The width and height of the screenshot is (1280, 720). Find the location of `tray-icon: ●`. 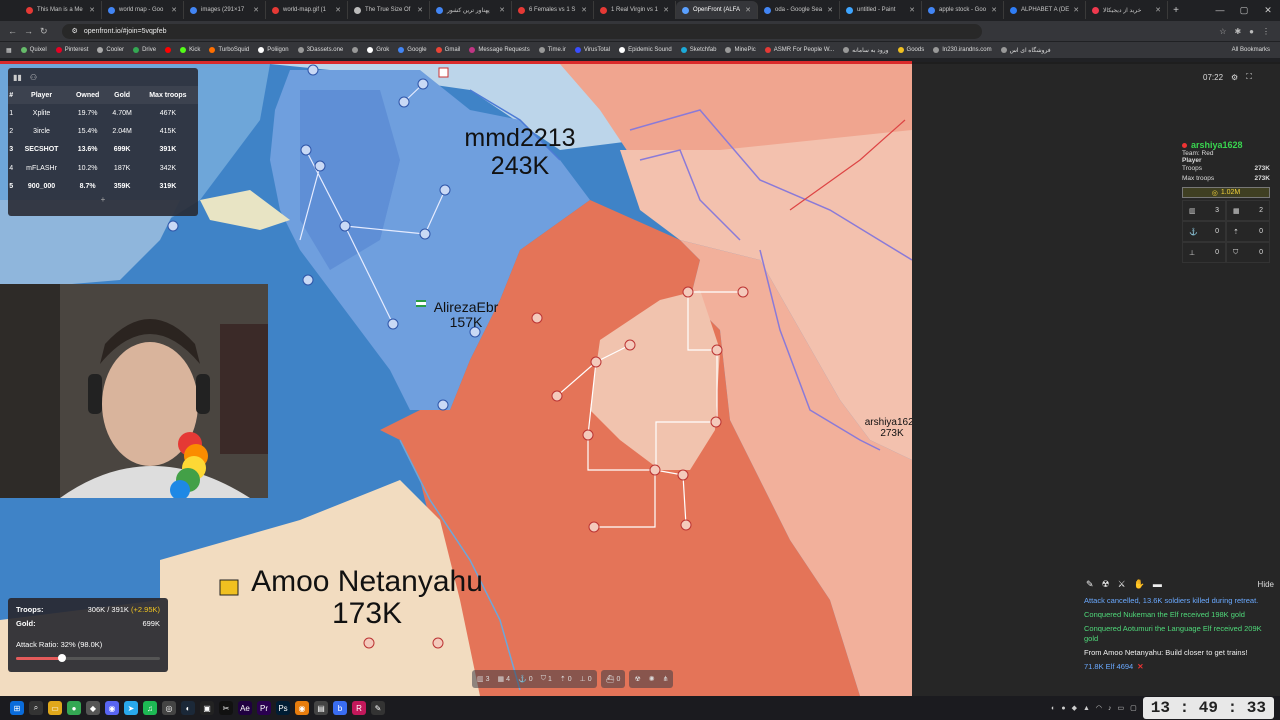

tray-icon: ● is located at coordinates (1063, 708).